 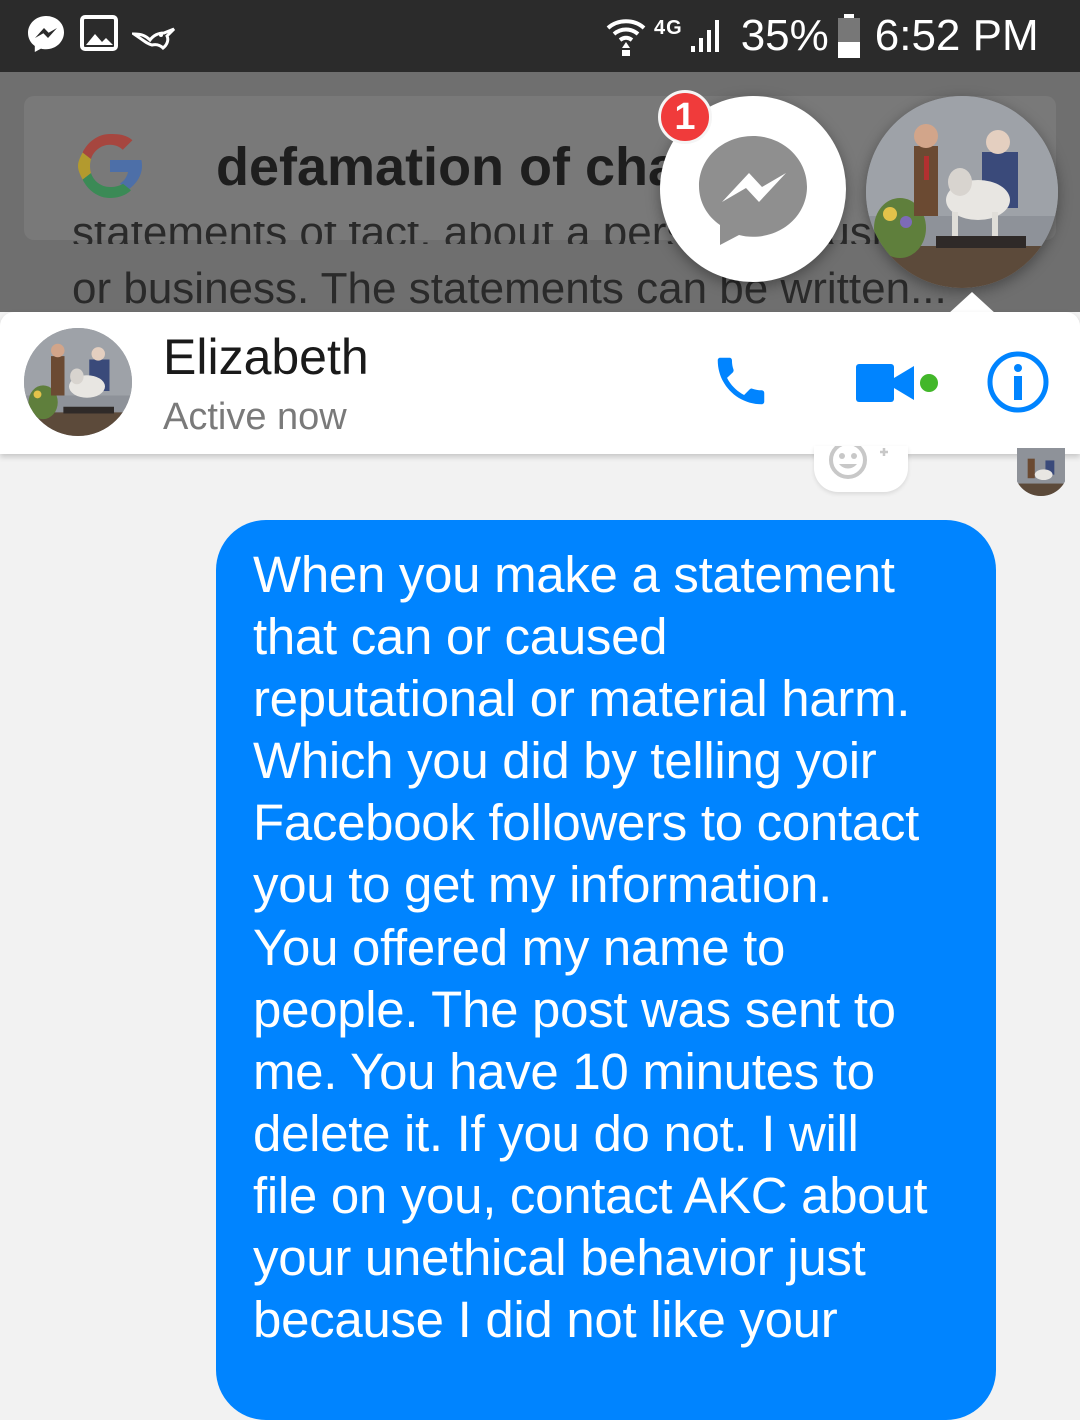 I want to click on read-receipt-avatar, so click(x=1041, y=472).